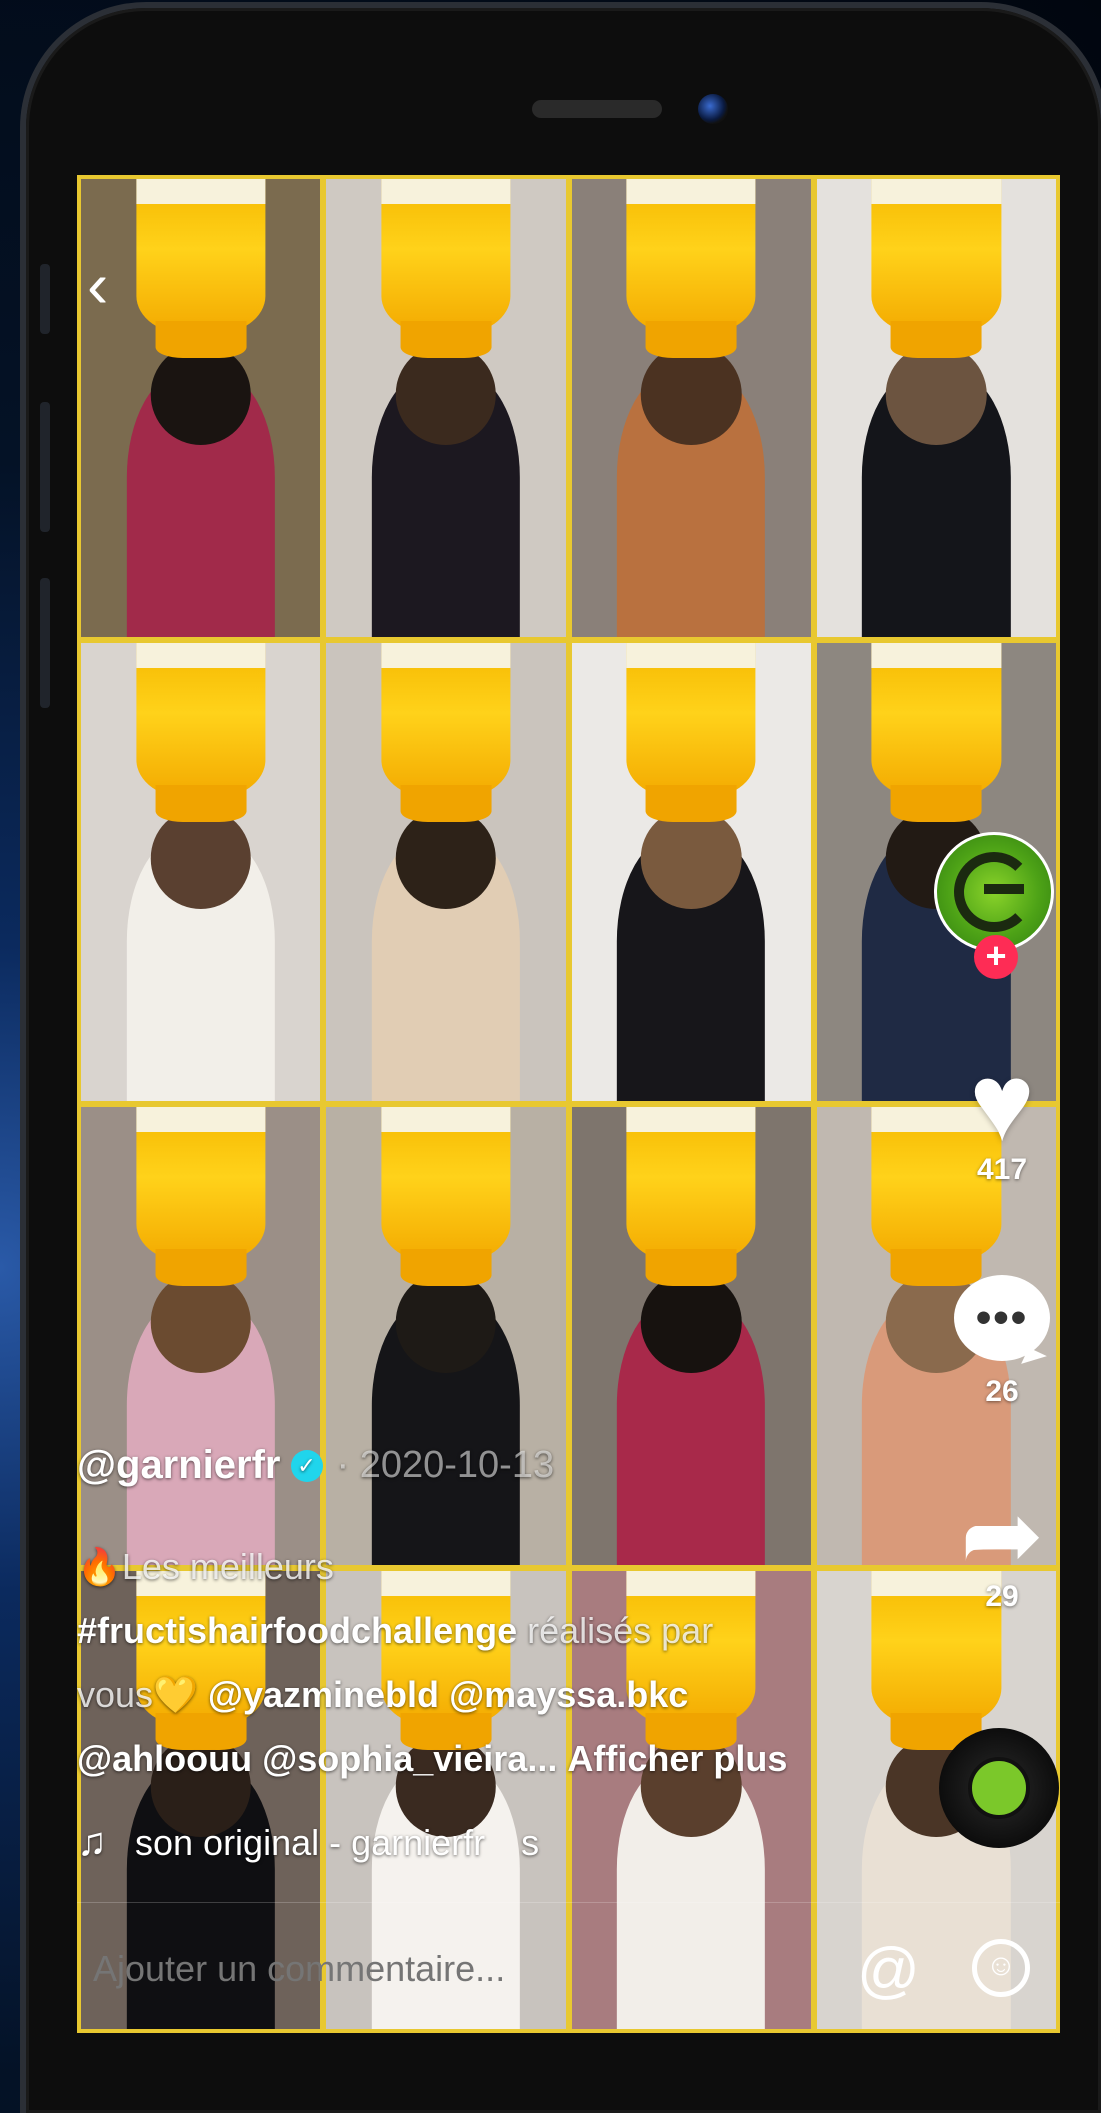 Image resolution: width=1101 pixels, height=2113 pixels. I want to click on like-button: ♥ 417, so click(1002, 1114).